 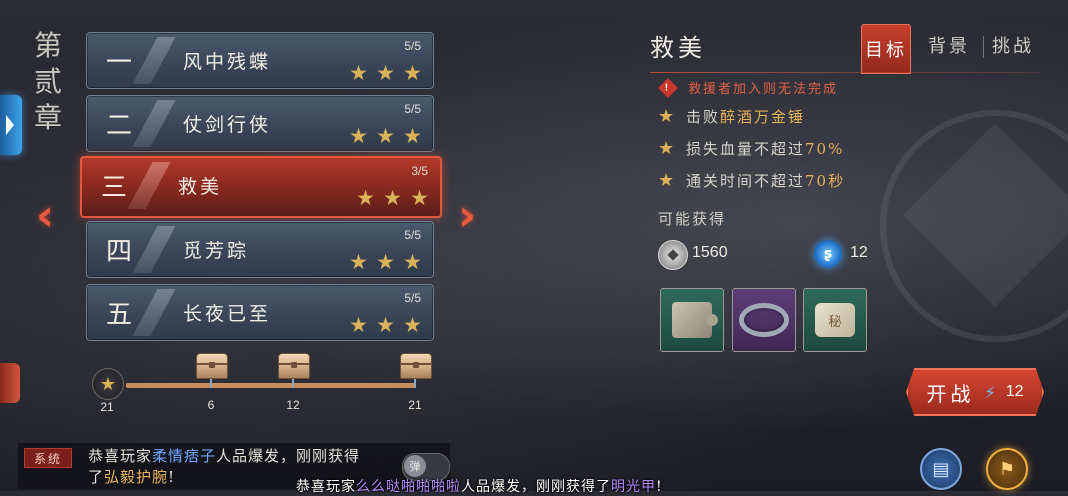 I want to click on banner-reward-button: ⚑, so click(x=1007, y=469).